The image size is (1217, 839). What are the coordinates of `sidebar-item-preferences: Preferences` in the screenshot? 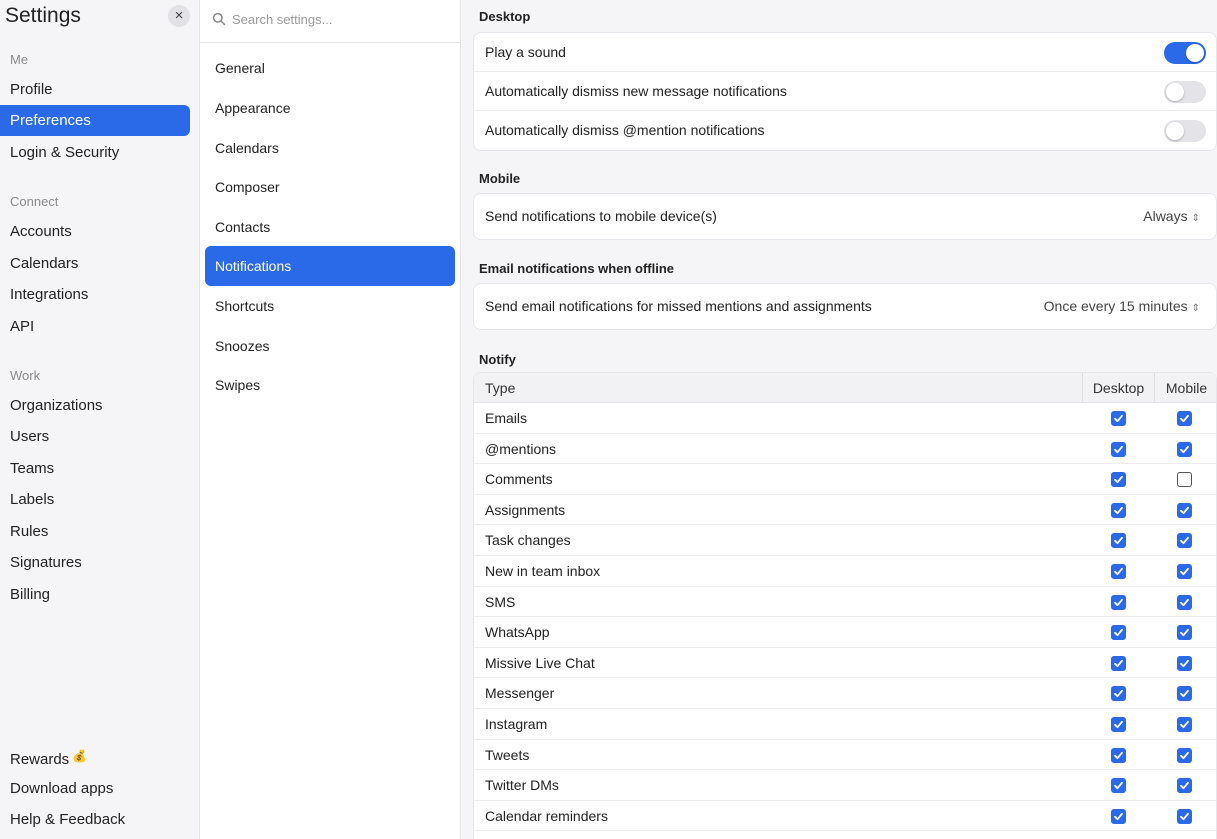 It's located at (95, 120).